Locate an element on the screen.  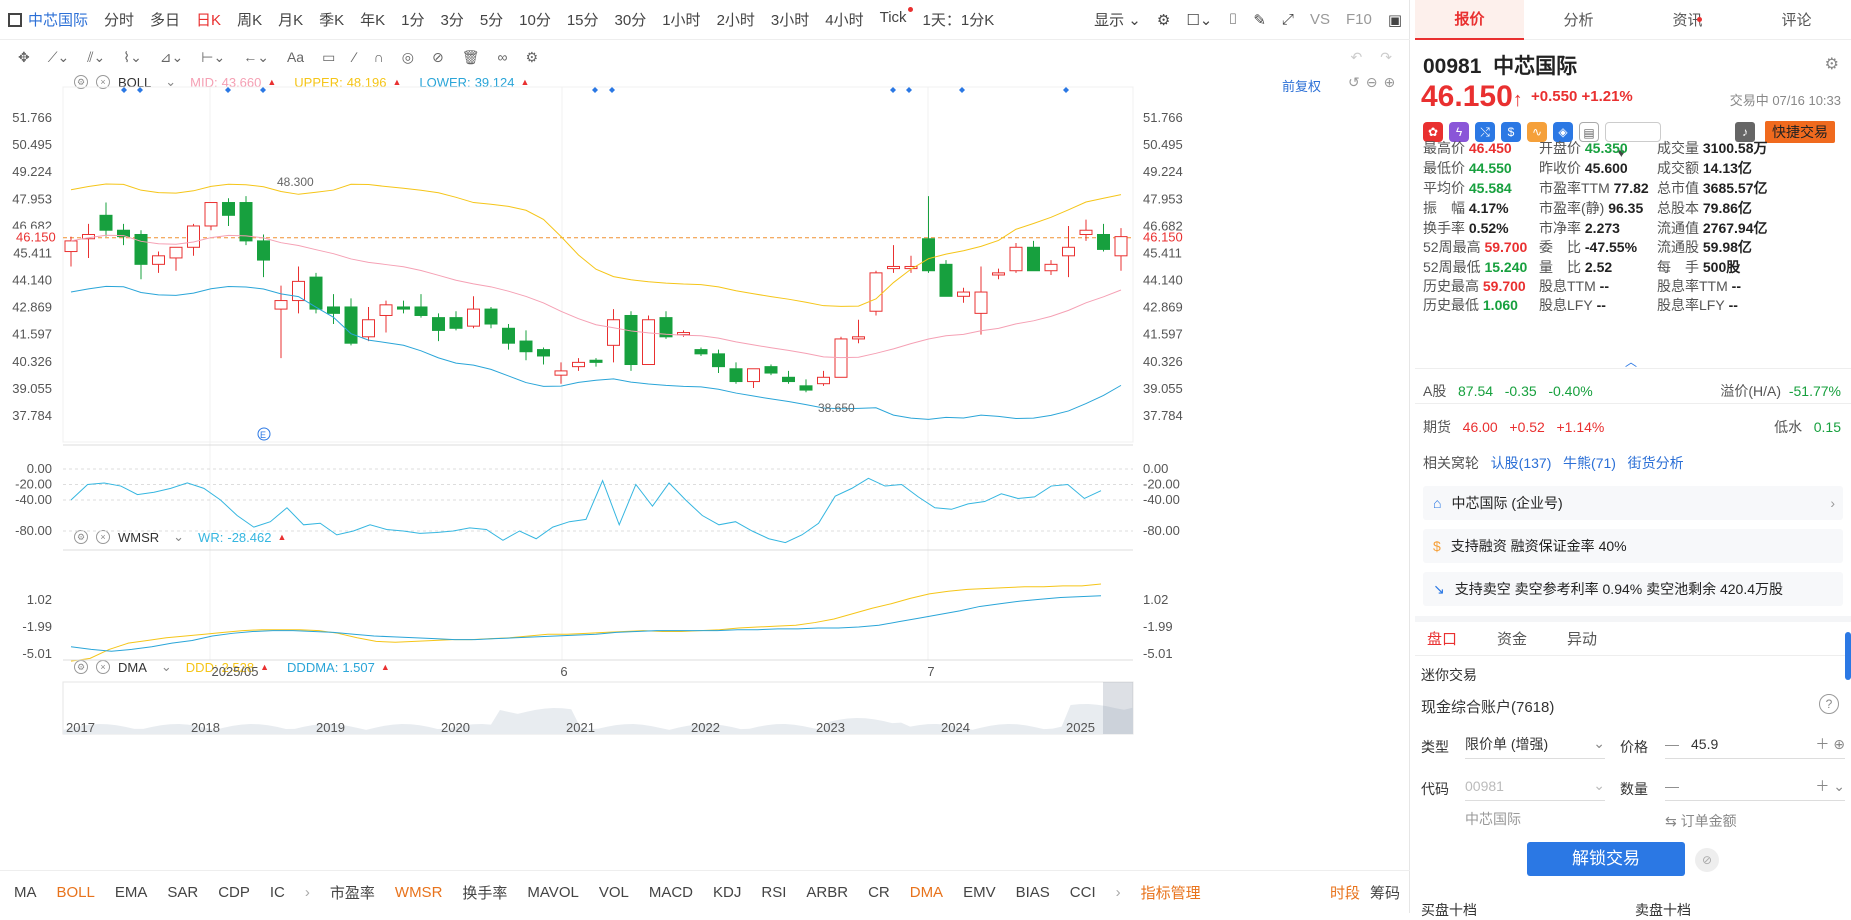
wave-tool-icon: ⌇⌄ is located at coordinates (132, 57).